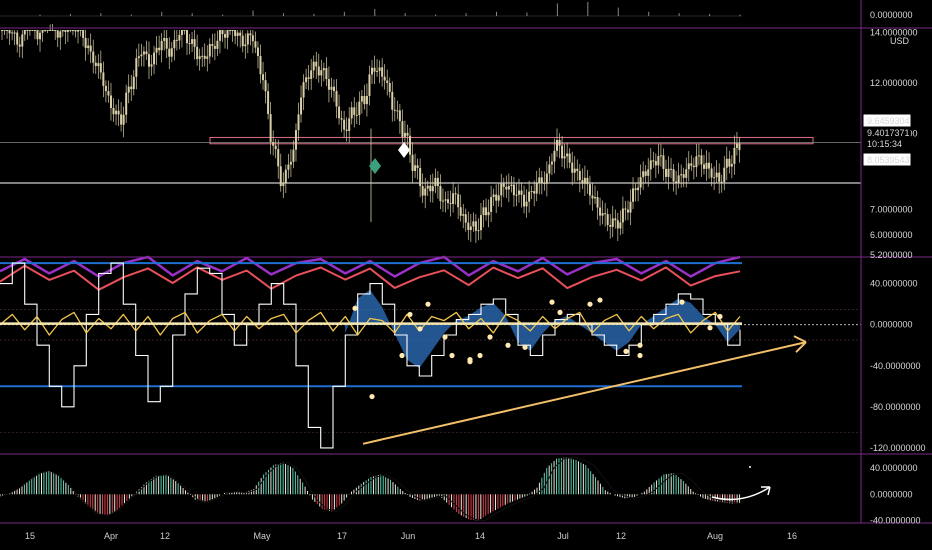  I want to click on histogram-tick-label: 40.0000000, so click(894, 468).